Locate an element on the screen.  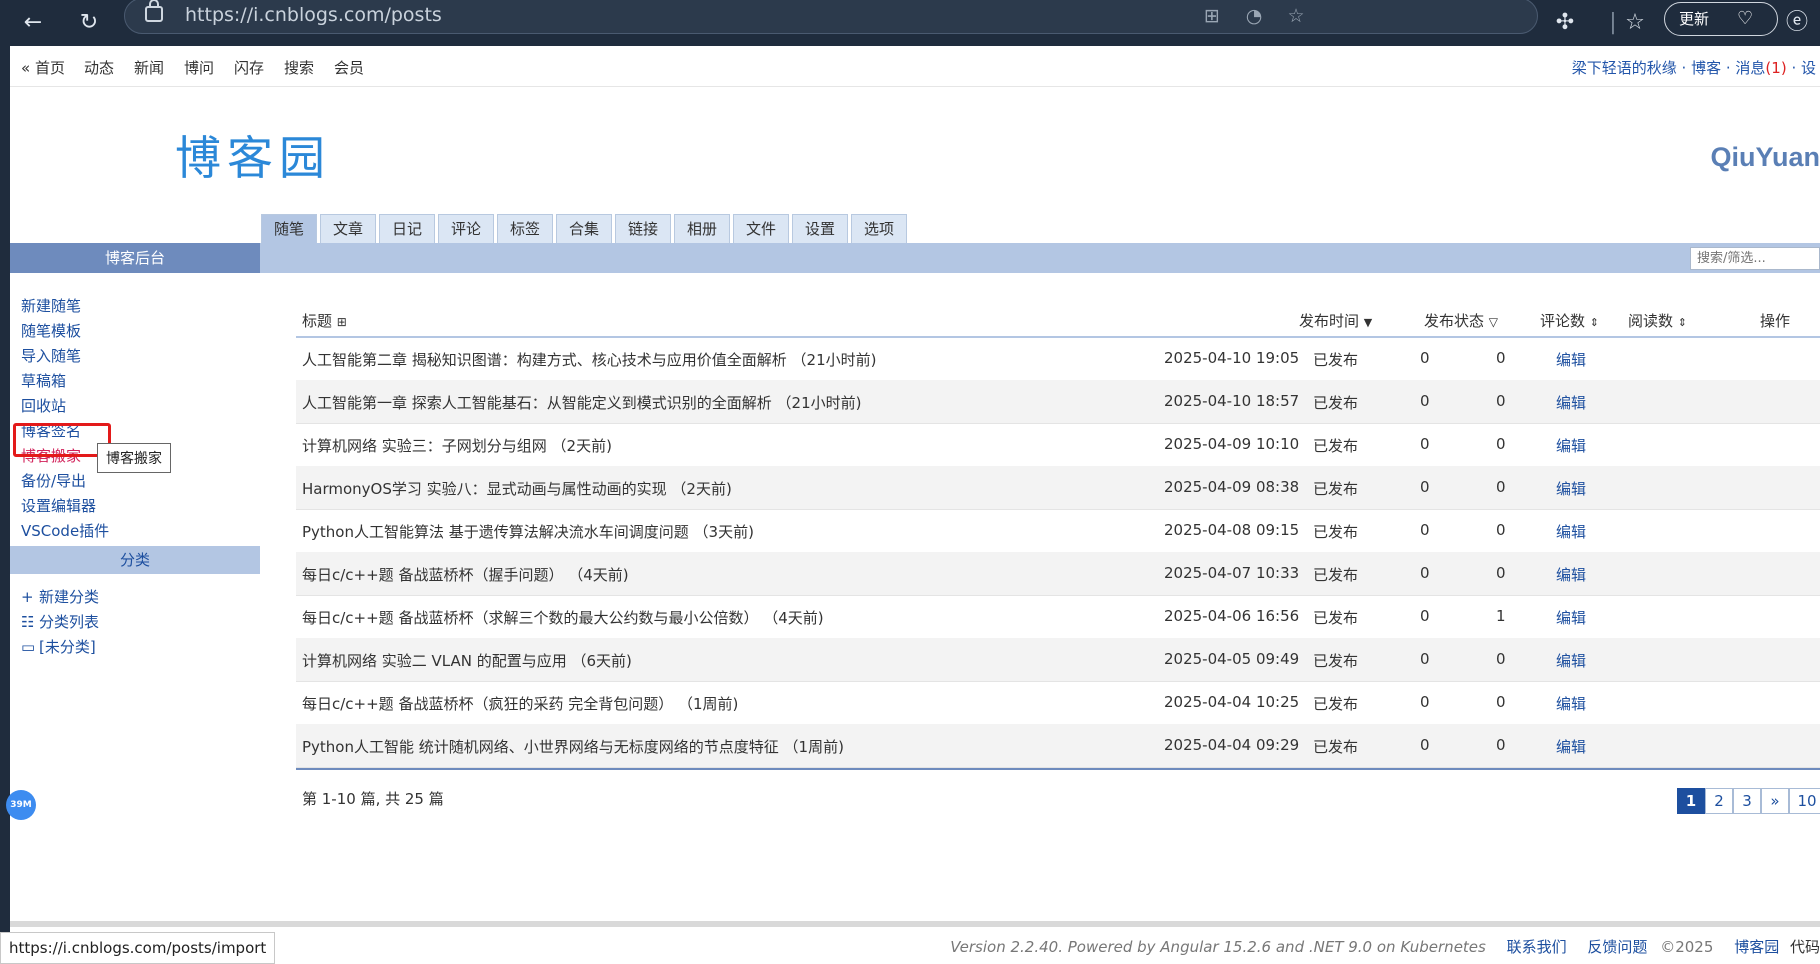
sidebar-item-vscode-plugin: VSCode插件 is located at coordinates (65, 530).